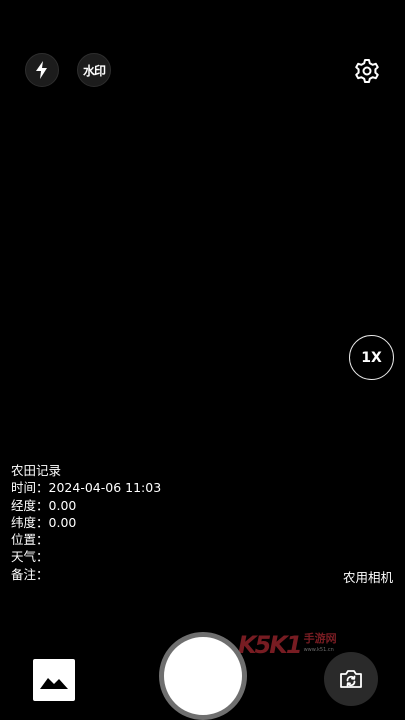 Image resolution: width=405 pixels, height=720 pixels. What do you see at coordinates (203, 676) in the screenshot?
I see `shutter-button` at bounding box center [203, 676].